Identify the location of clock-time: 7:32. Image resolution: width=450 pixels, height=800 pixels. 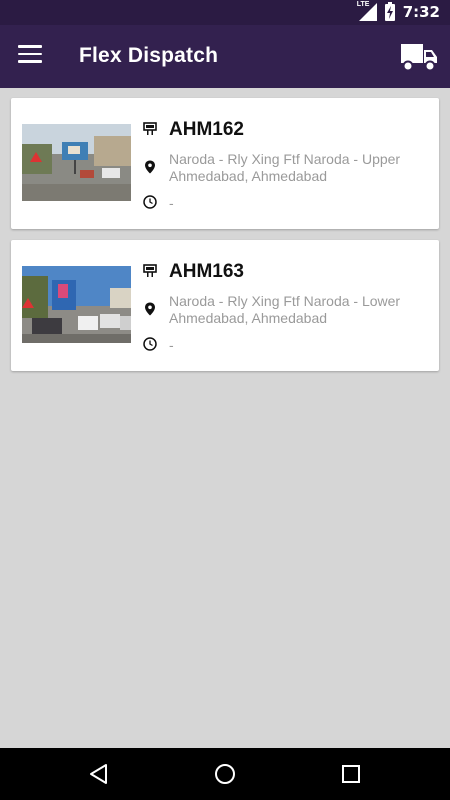
(421, 12).